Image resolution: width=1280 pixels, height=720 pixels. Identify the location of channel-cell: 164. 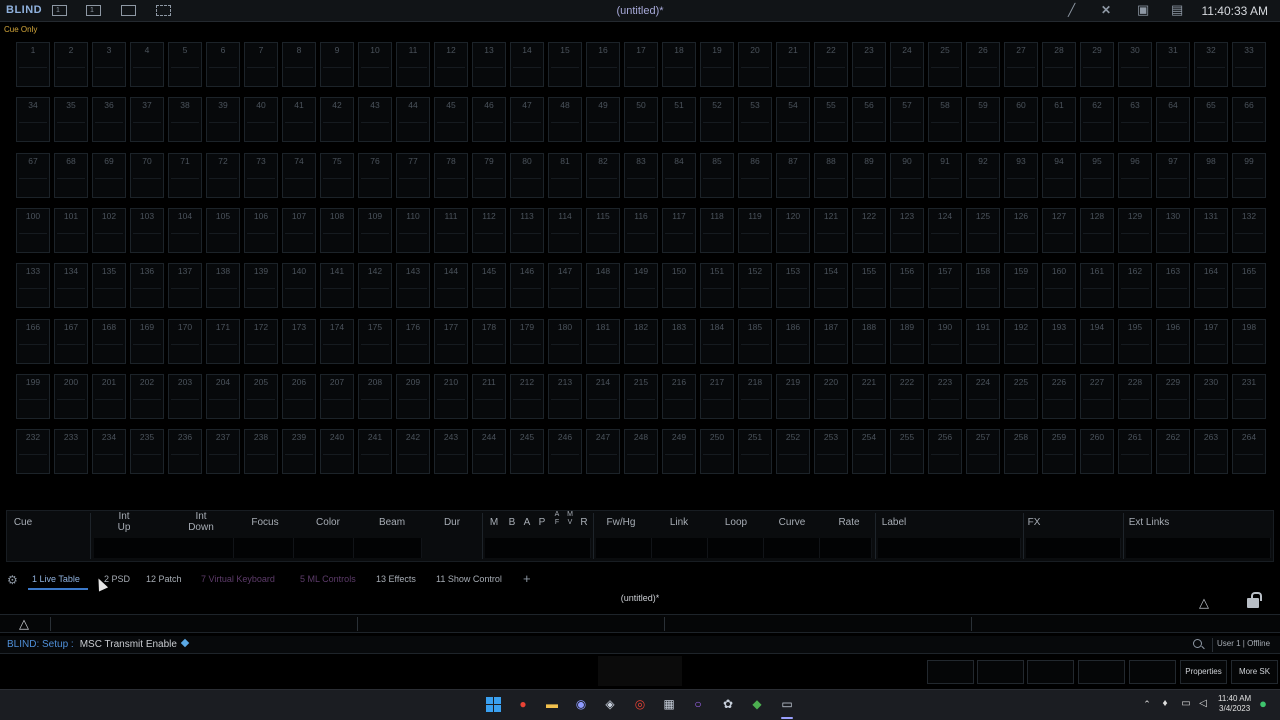
(1211, 286).